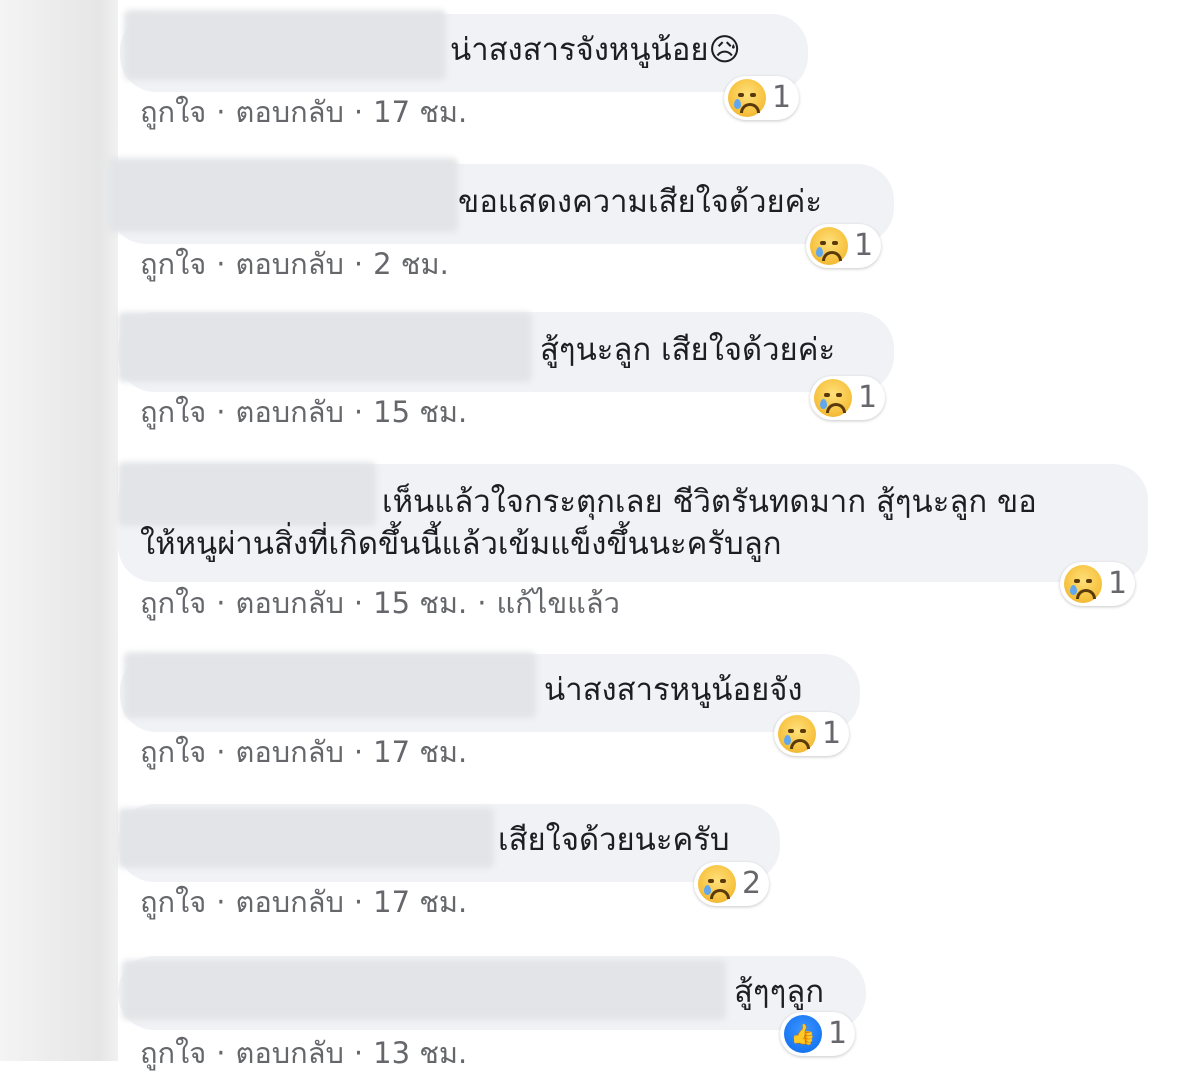  I want to click on timestamp: 2 ชม., so click(411, 264).